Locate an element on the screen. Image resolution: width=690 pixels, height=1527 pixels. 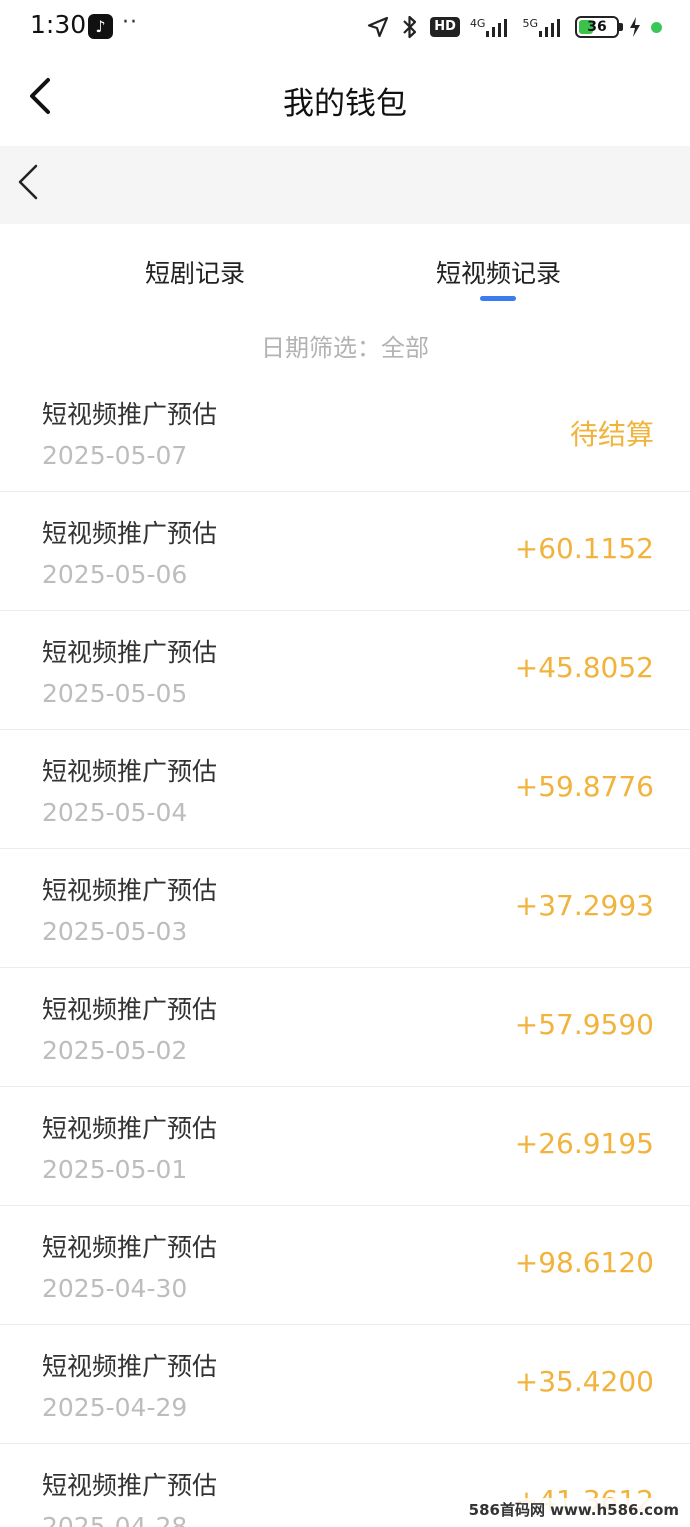
record-date: 2025-05-07 is located at coordinates (115, 455).